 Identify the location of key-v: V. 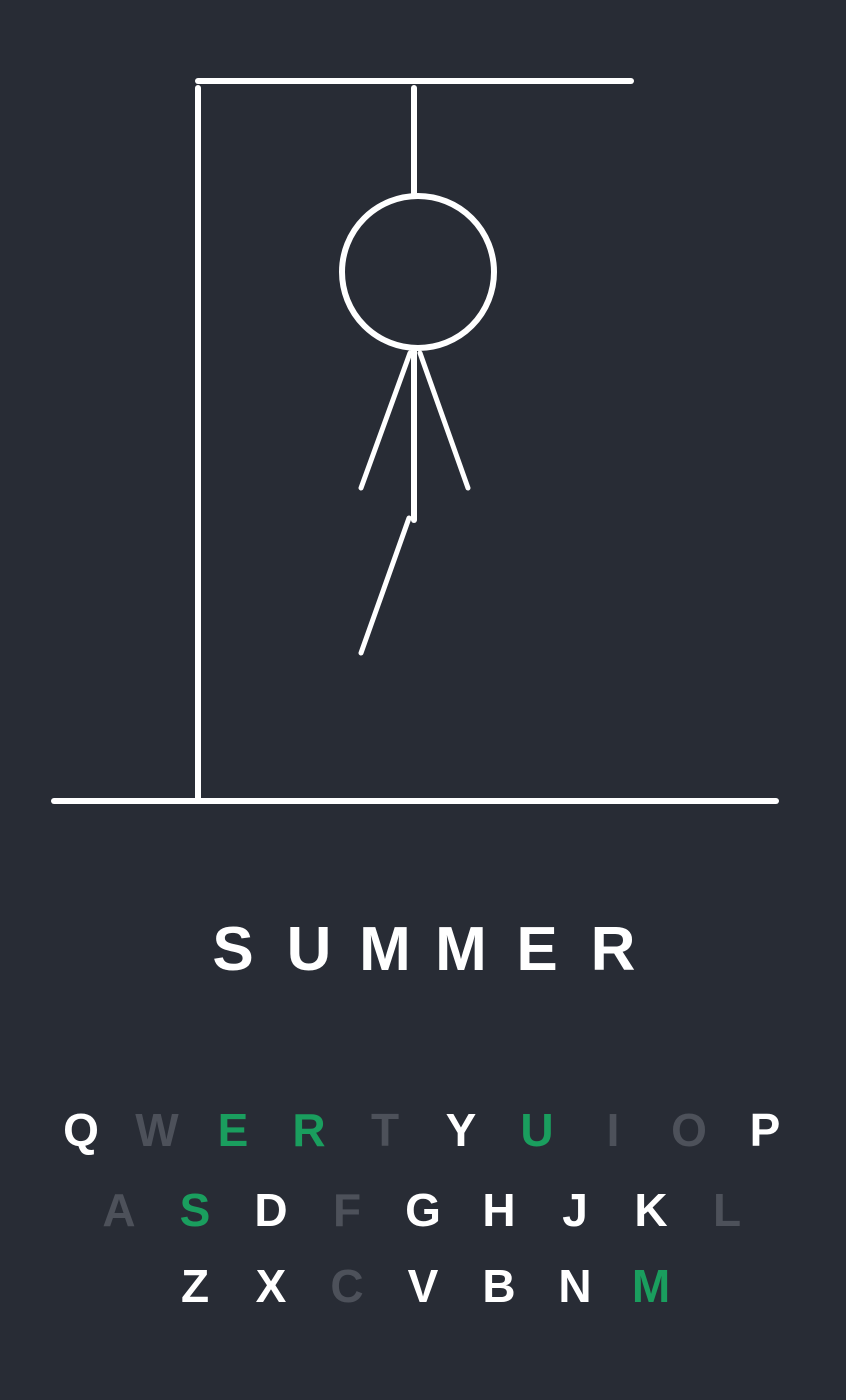
(423, 1286).